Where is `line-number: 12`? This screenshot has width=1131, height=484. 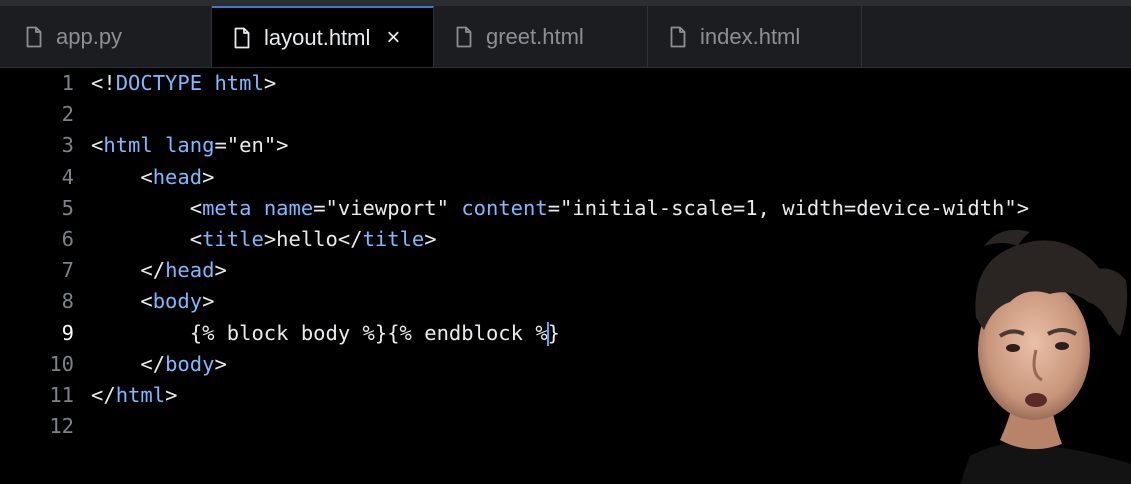
line-number: 12 is located at coordinates (61, 426).